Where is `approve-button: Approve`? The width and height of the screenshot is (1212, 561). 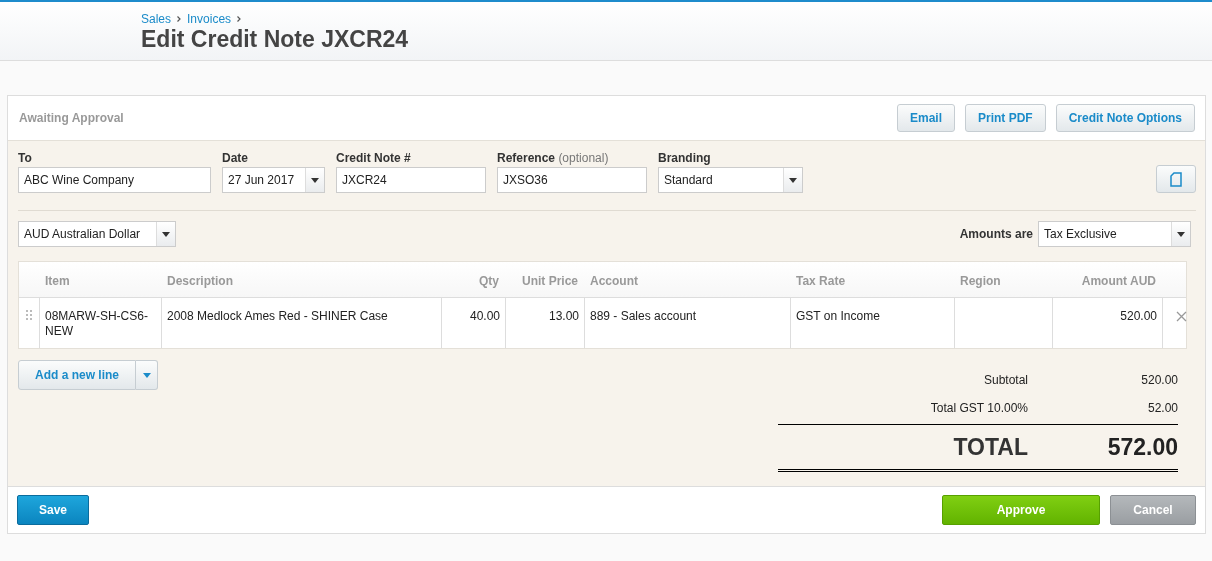
approve-button: Approve is located at coordinates (1021, 510).